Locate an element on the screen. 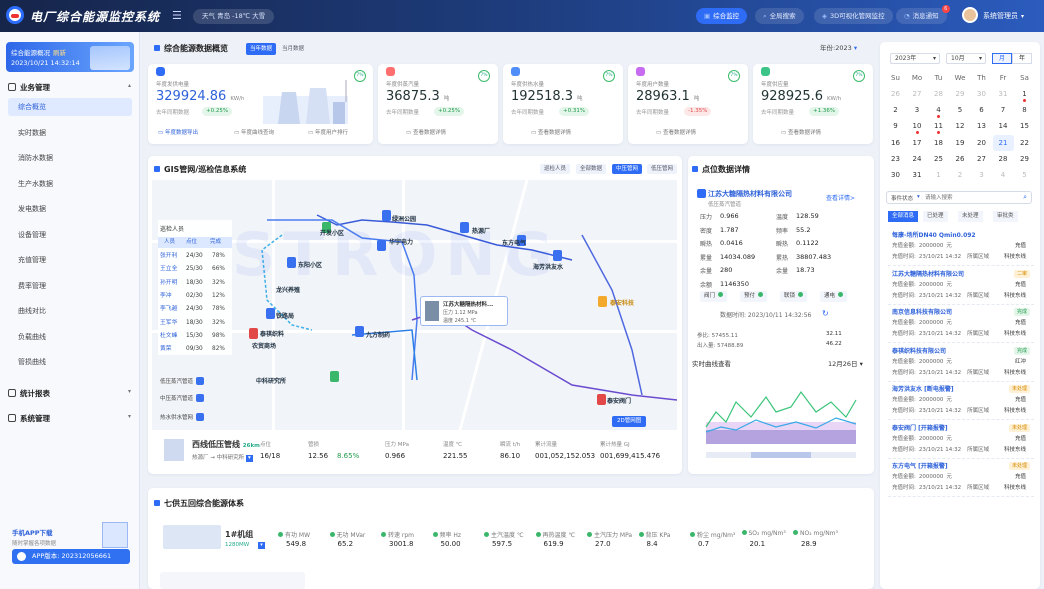  legend-mid-steam: 中压蒸汽管道 is located at coordinates (182, 398).